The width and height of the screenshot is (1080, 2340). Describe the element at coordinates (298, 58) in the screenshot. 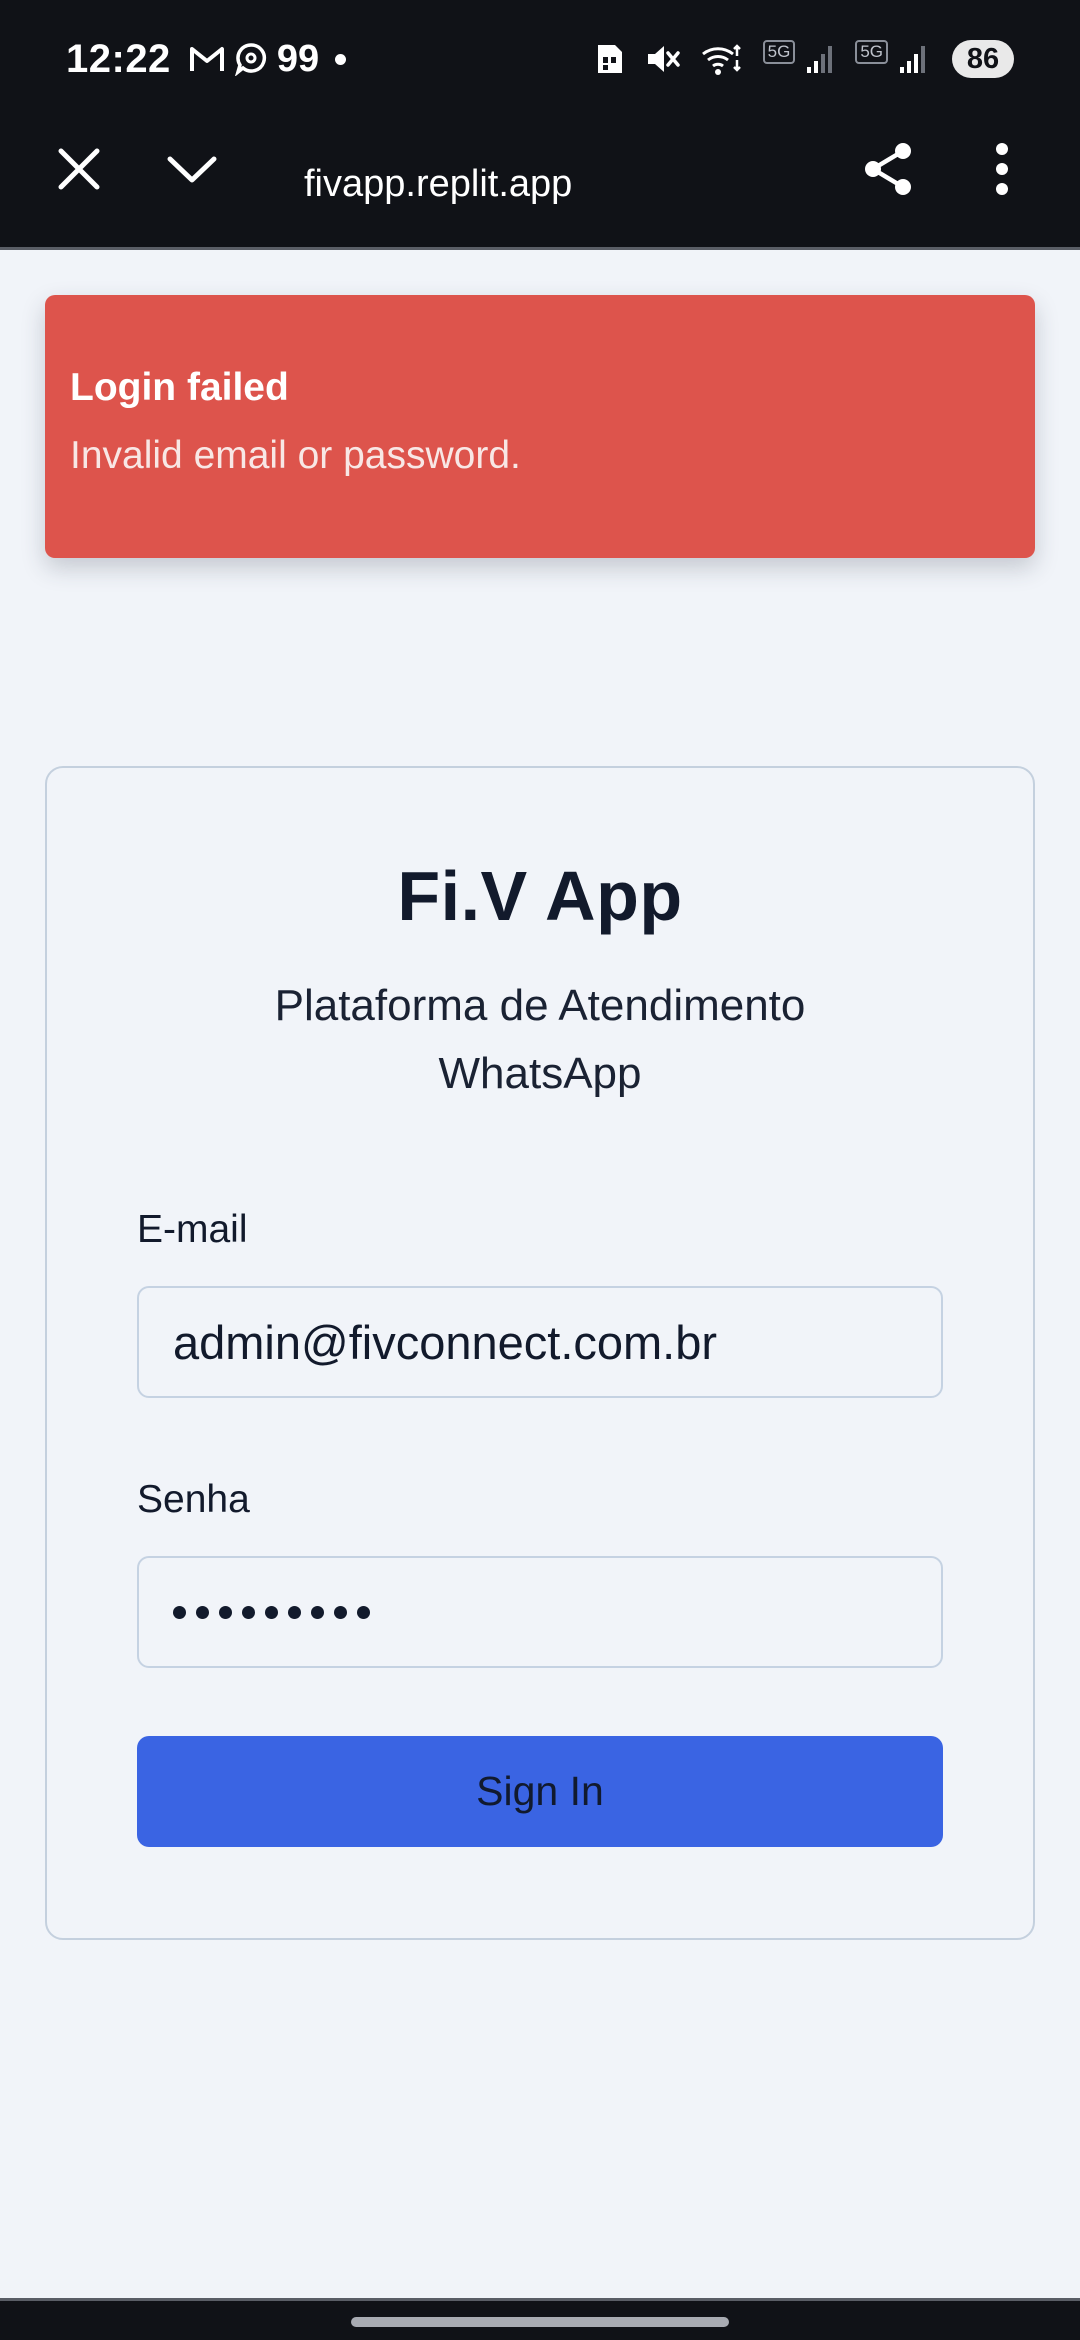

I see `notification-count: 99` at that location.